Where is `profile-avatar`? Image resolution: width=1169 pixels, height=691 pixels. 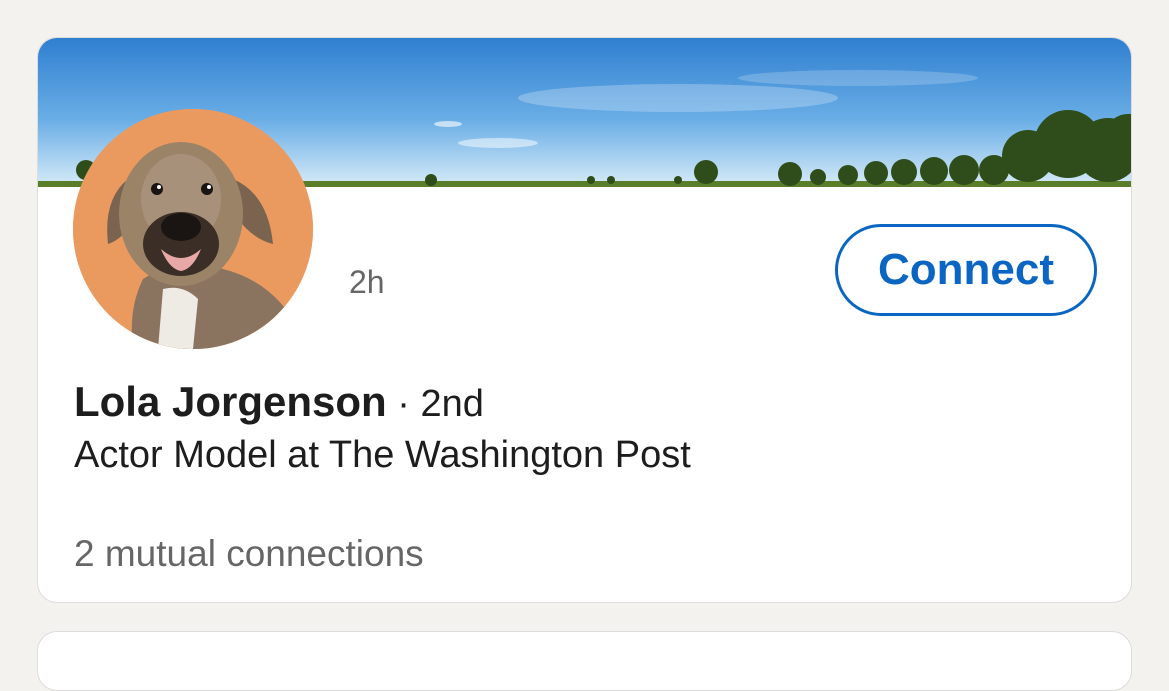 profile-avatar is located at coordinates (193, 229).